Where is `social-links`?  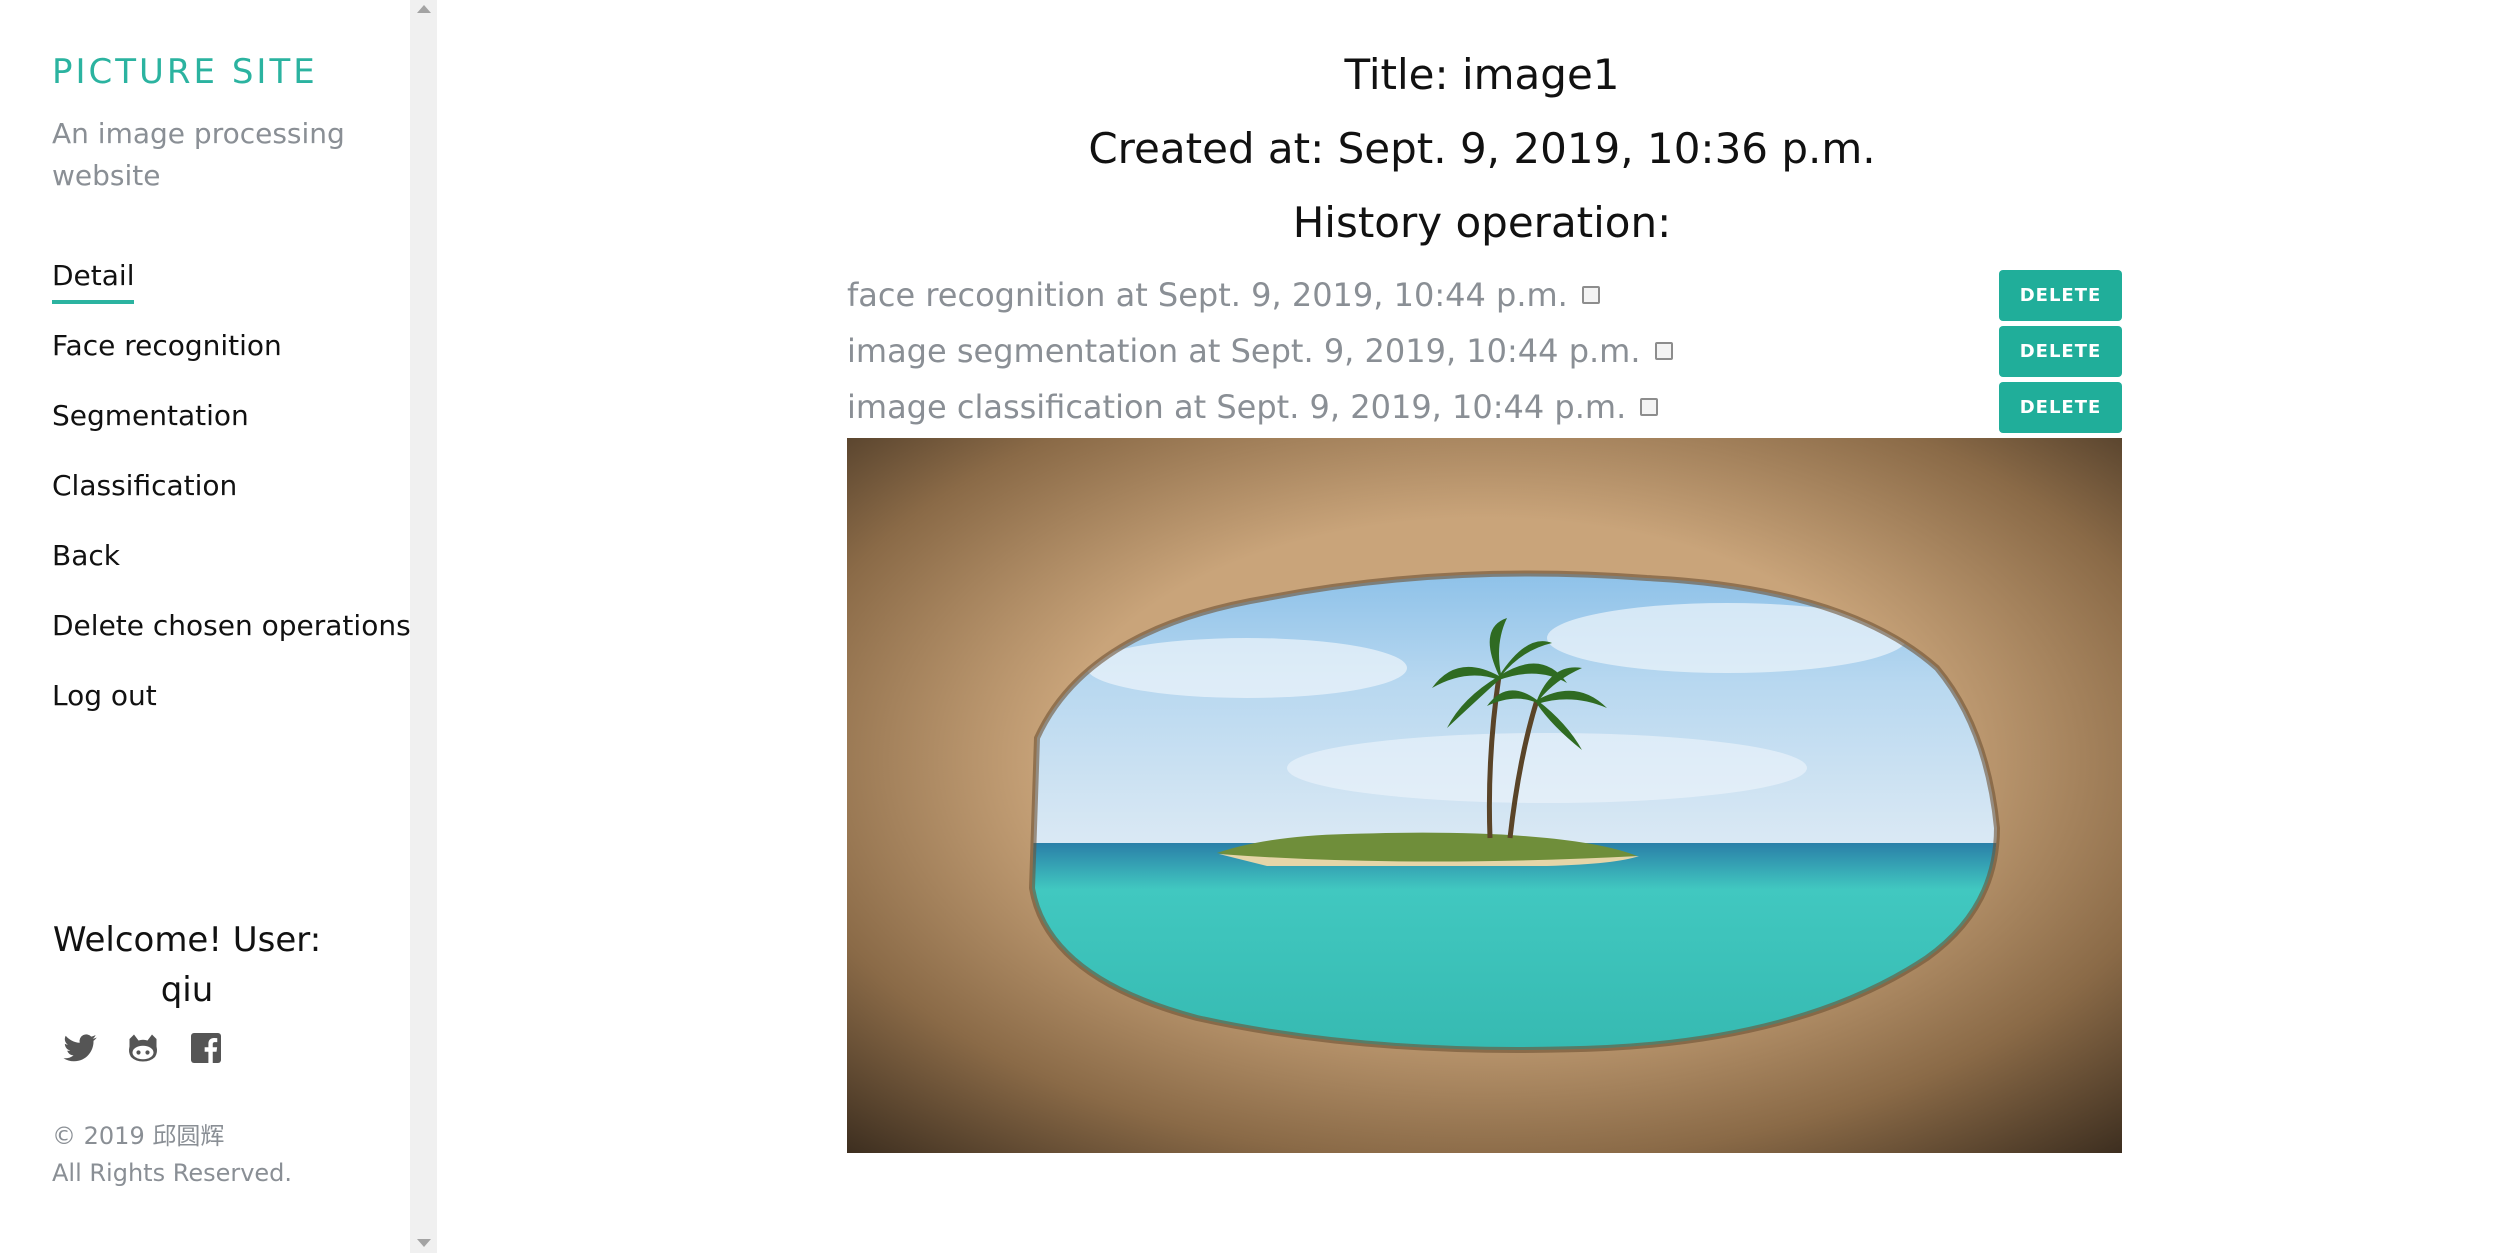
social-links is located at coordinates (143, 1048).